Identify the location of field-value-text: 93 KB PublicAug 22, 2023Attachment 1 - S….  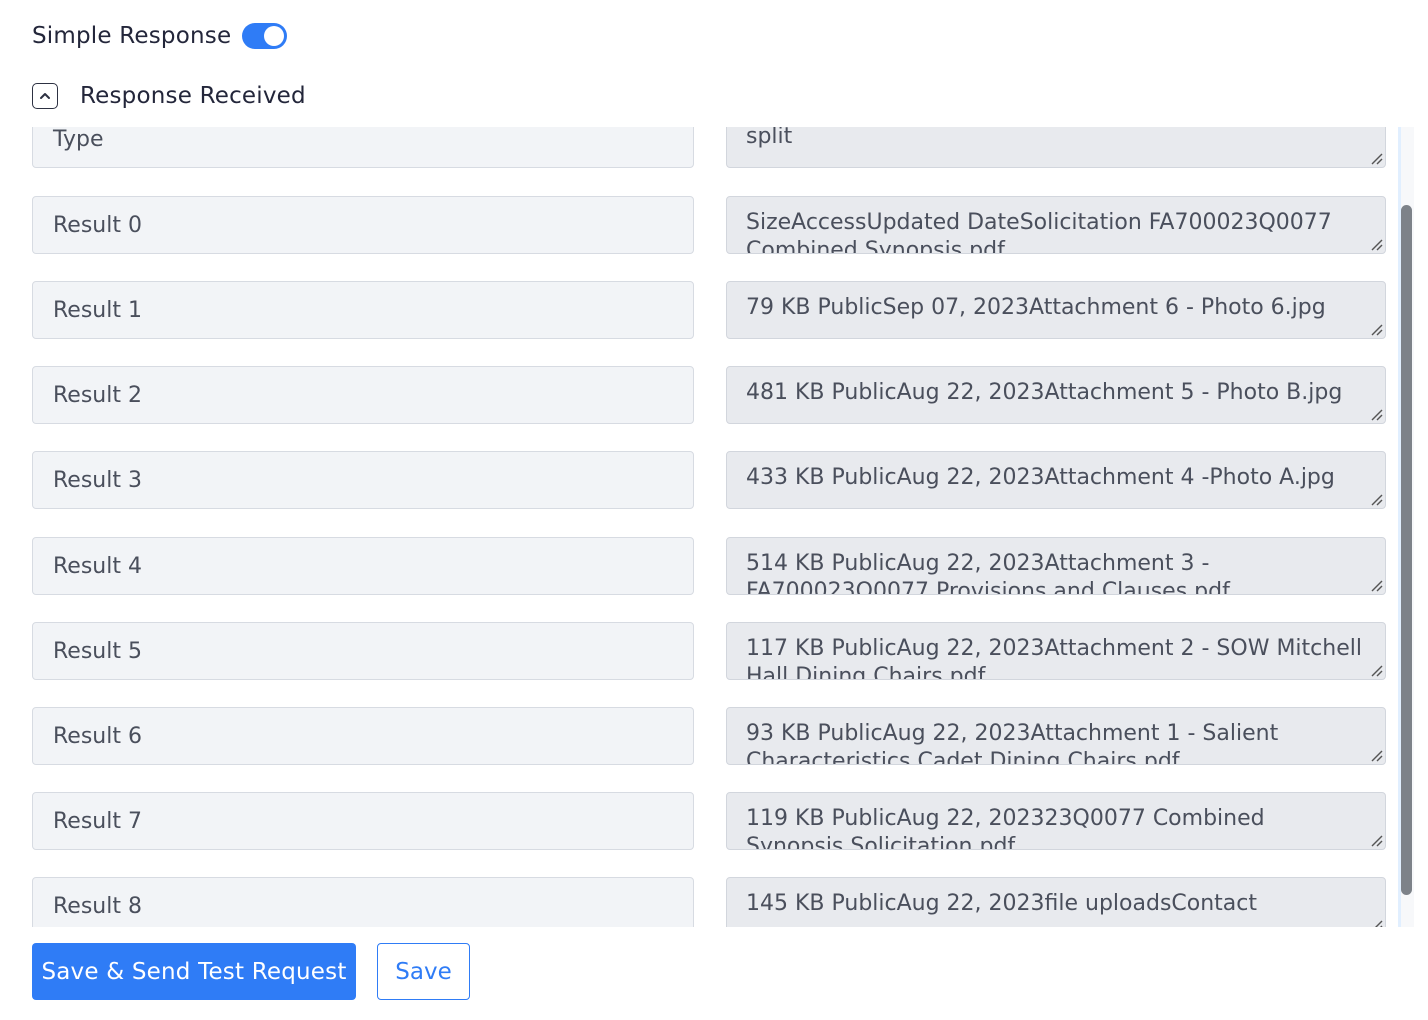
(1012, 743).